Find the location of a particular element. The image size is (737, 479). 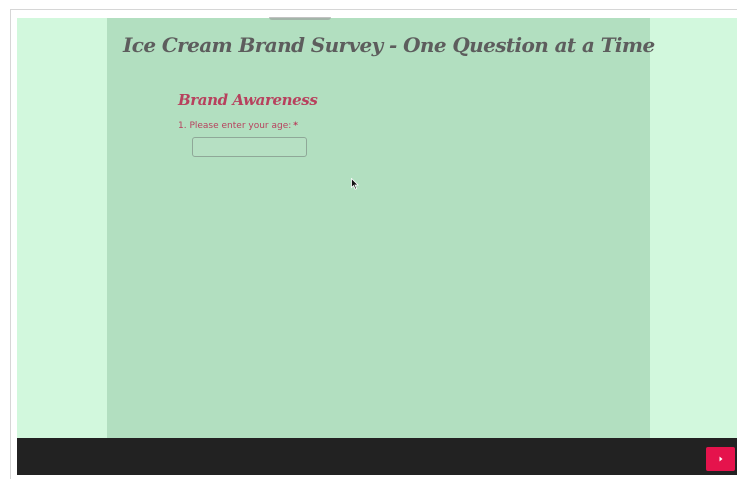

question-label: 1. Please enter your age: * is located at coordinates (238, 126).